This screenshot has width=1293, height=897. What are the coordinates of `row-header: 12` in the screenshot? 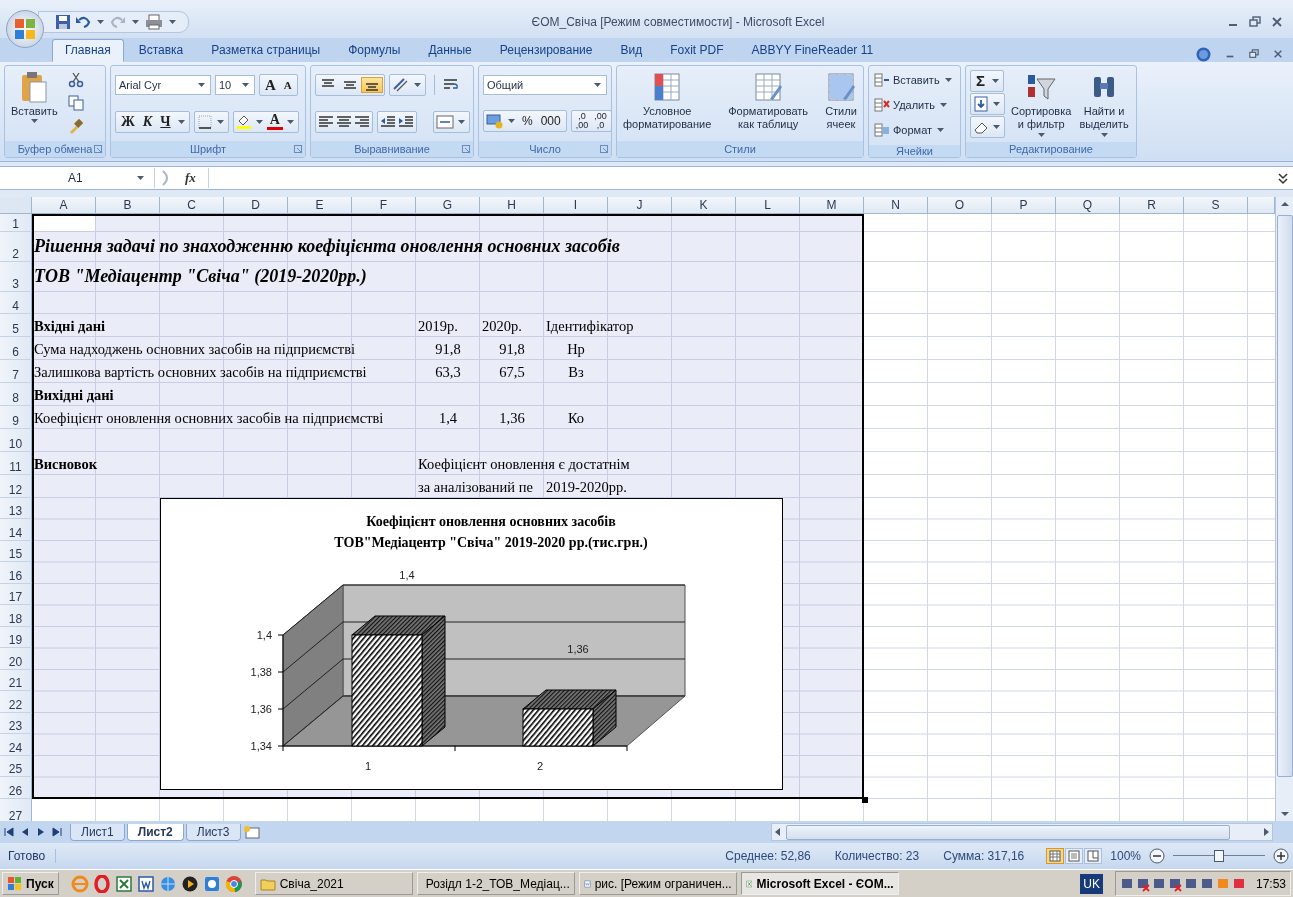 It's located at (16, 486).